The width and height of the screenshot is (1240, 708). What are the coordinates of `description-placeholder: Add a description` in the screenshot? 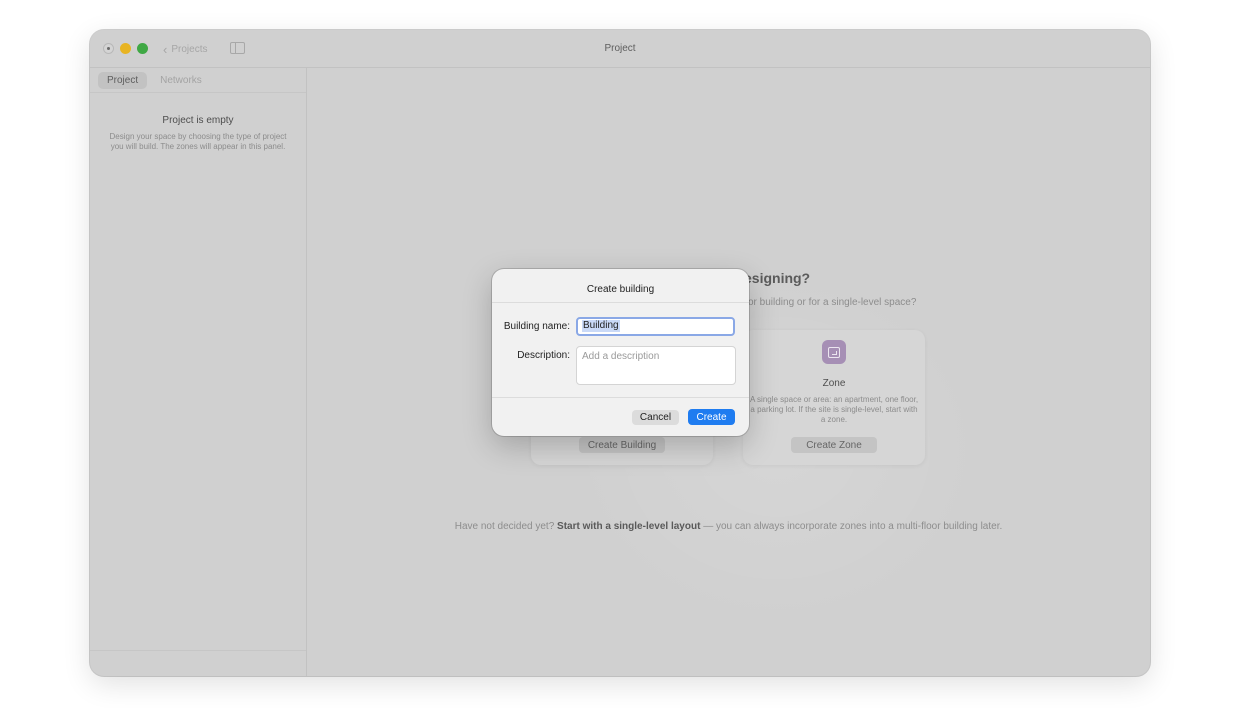 It's located at (621, 356).